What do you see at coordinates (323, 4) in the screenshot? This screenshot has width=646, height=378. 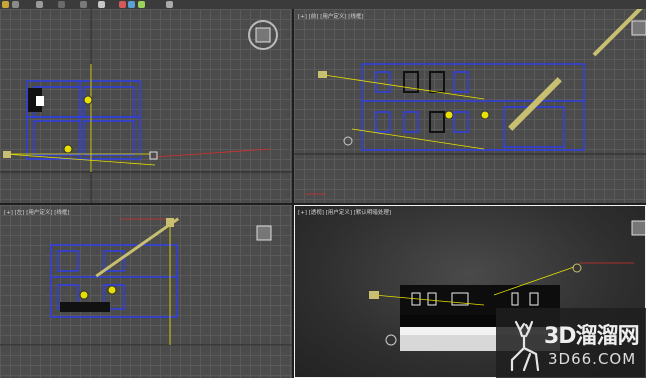 I see `main-toolbar` at bounding box center [323, 4].